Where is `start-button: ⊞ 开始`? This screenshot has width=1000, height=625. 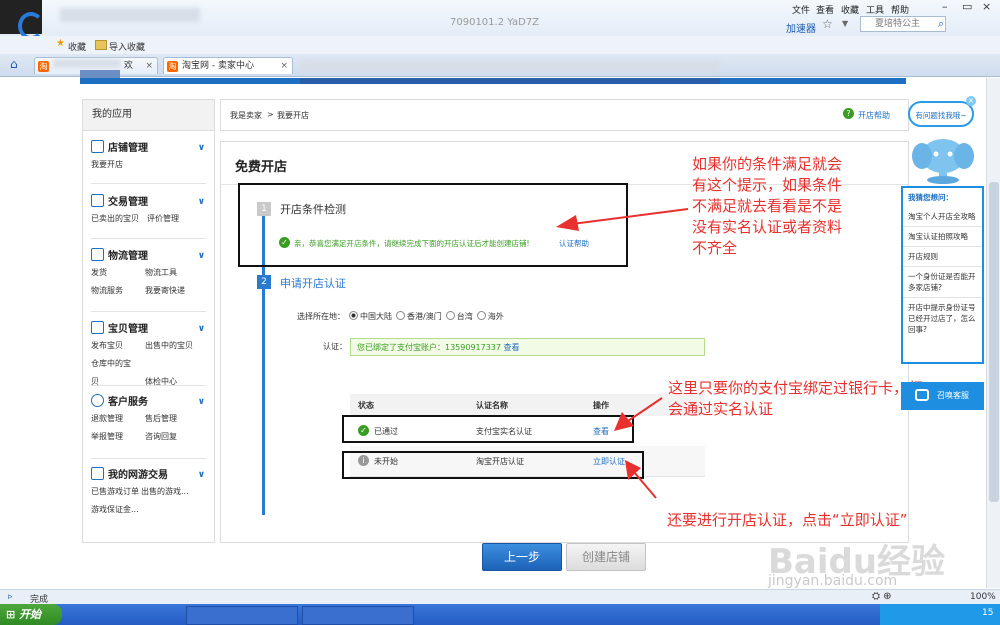 start-button: ⊞ 开始 is located at coordinates (31, 614).